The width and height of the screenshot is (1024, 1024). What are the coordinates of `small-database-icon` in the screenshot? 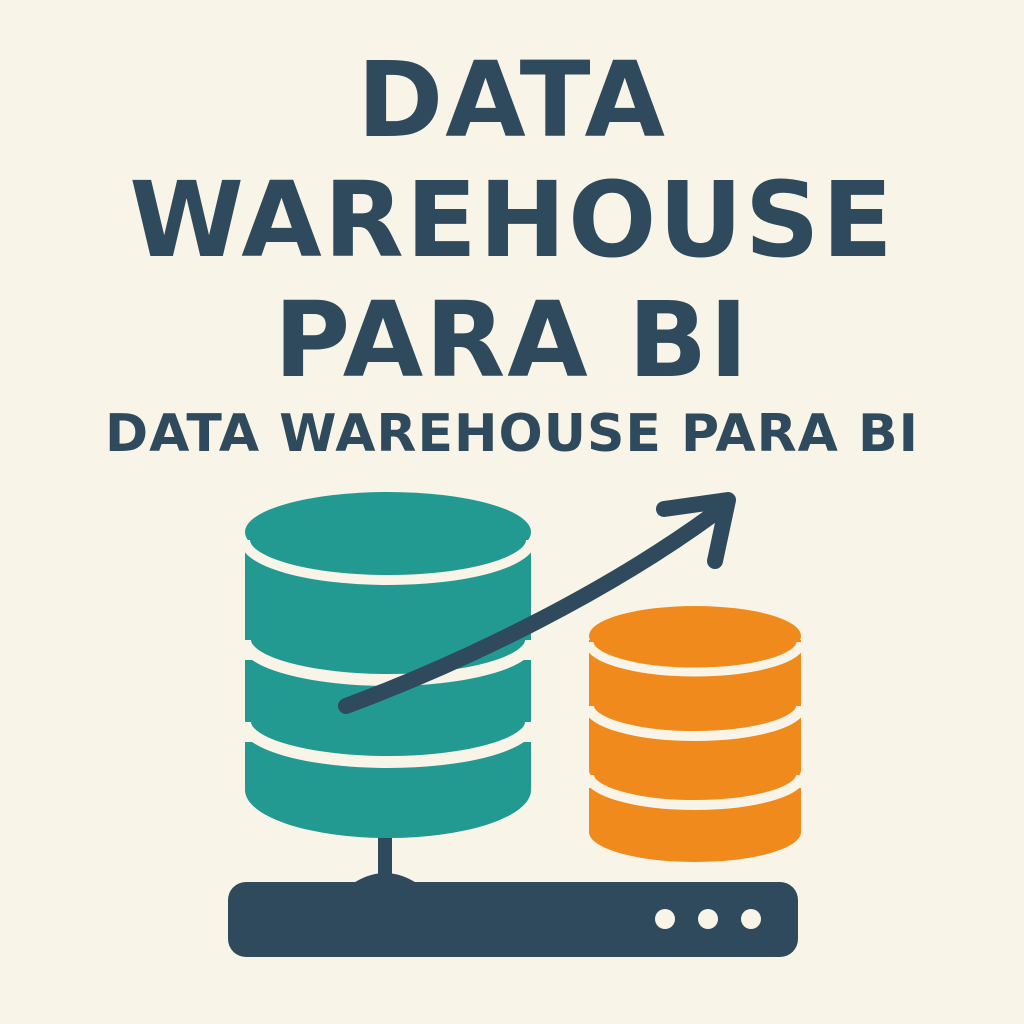 It's located at (695, 734).